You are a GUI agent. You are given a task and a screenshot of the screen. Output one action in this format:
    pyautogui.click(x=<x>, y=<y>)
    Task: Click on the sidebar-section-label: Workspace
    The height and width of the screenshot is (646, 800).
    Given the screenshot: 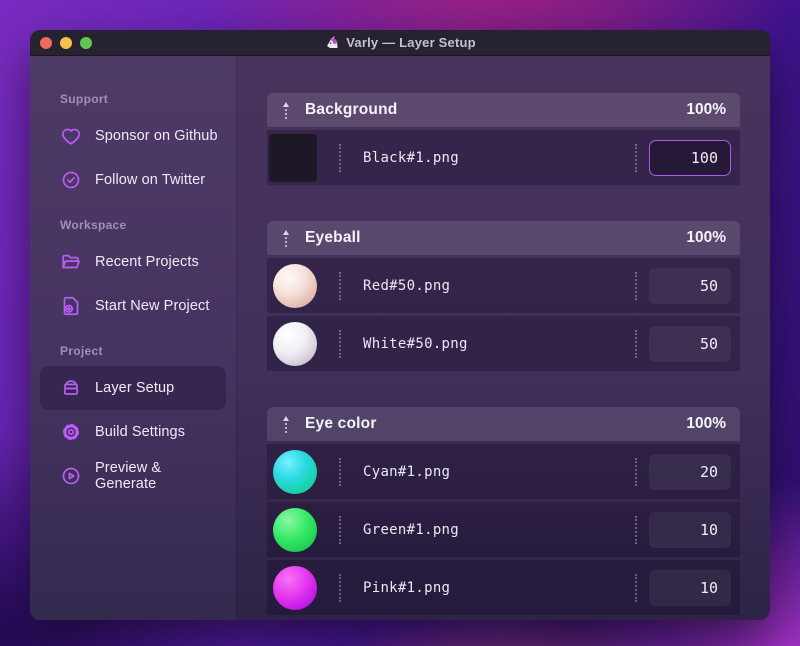 What is the action you would take?
    pyautogui.click(x=93, y=225)
    